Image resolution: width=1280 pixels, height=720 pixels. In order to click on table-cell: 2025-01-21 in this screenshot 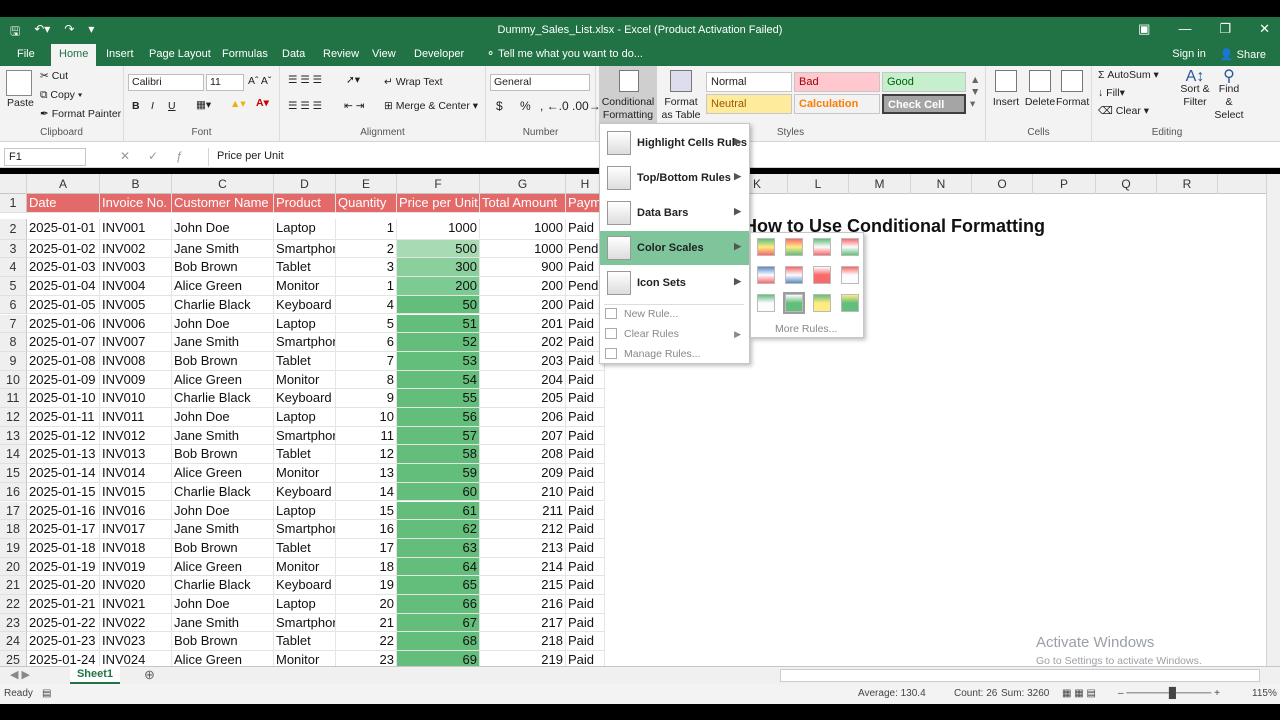, I will do `click(63, 604)`.